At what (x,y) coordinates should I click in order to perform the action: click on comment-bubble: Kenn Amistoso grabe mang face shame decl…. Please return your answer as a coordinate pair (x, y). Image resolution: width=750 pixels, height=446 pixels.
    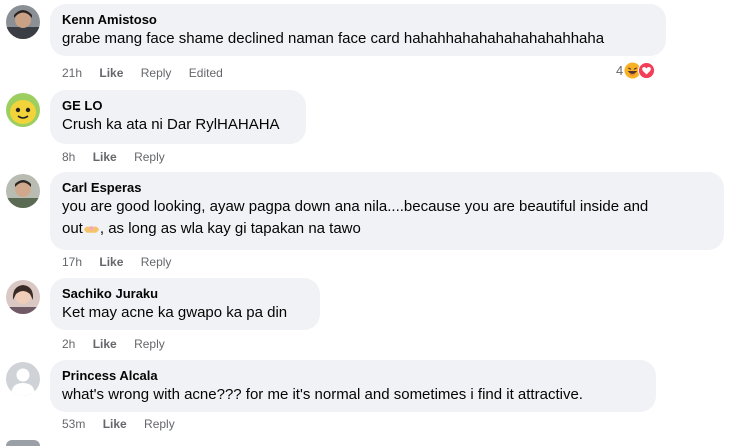
    Looking at the image, I should click on (358, 30).